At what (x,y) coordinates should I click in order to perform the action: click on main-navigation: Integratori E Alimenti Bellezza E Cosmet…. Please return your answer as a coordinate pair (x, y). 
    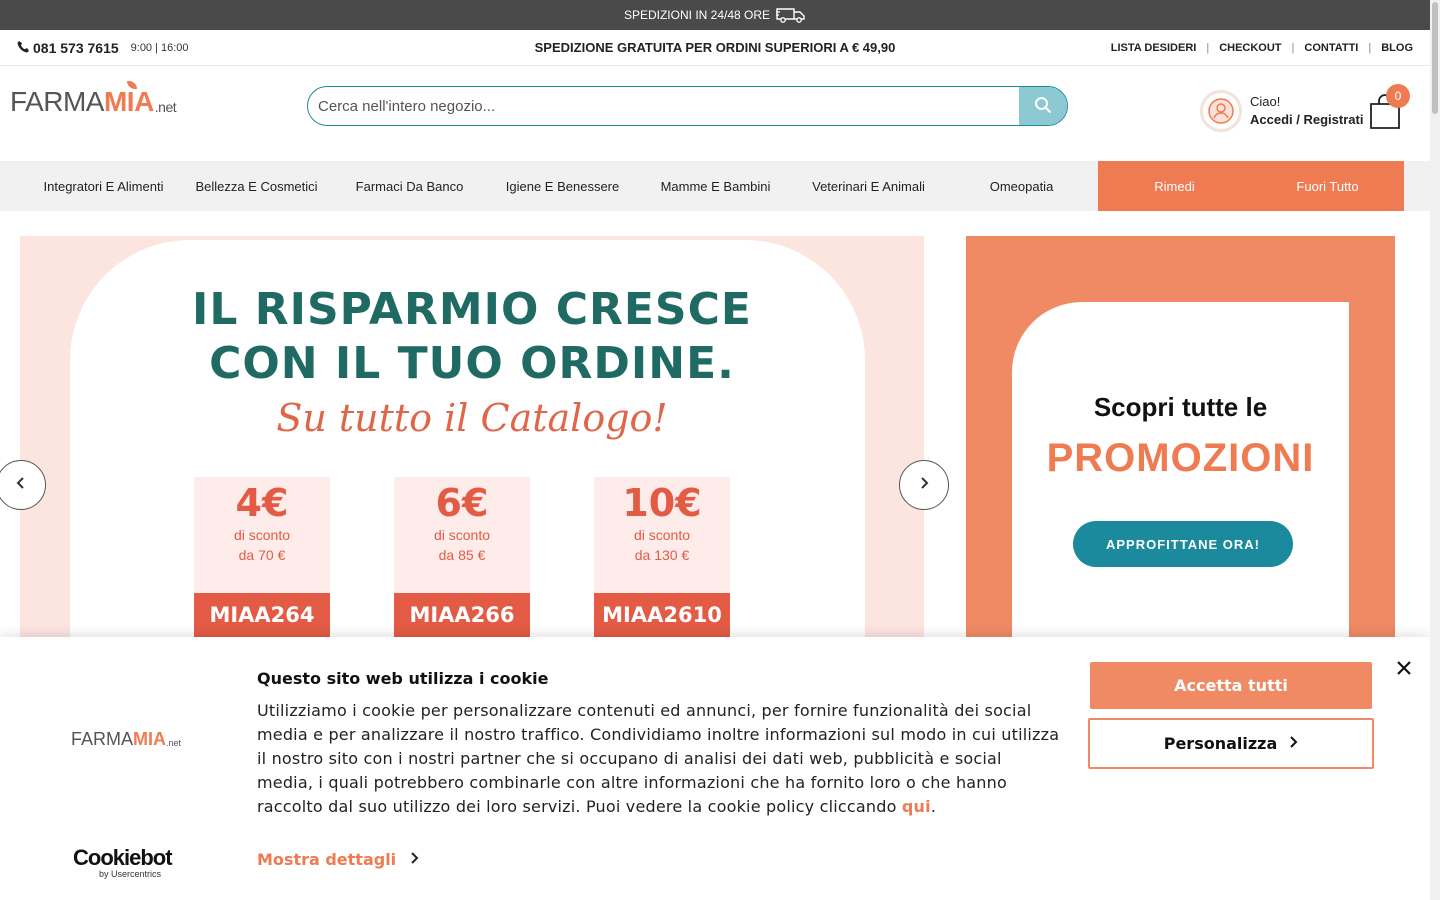
    Looking at the image, I should click on (715, 186).